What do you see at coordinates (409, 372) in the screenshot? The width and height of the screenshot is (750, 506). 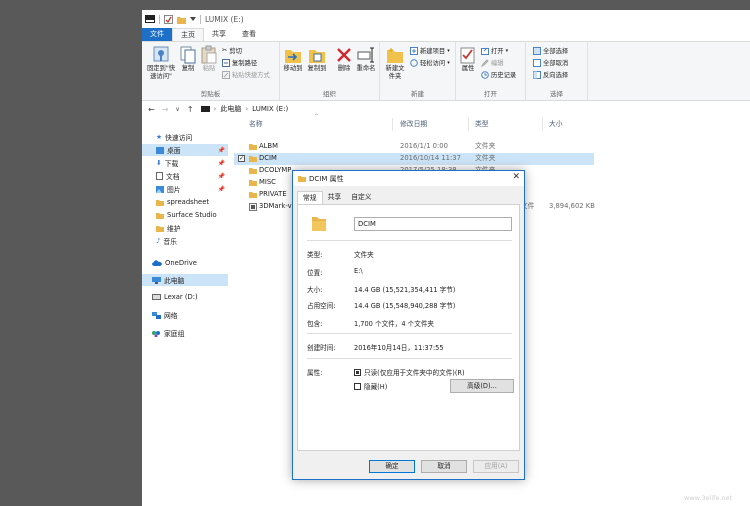 I see `readonly-checkbox: 只读(仅应用于文件夹中的文件)(R)` at bounding box center [409, 372].